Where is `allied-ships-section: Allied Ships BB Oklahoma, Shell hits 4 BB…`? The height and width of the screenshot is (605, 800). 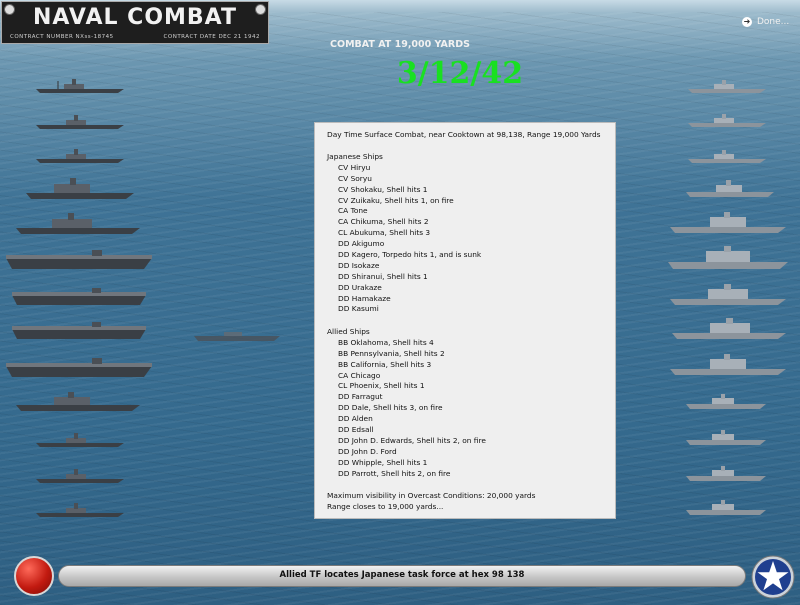 allied-ships-section: Allied Ships BB Oklahoma, Shell hits 4 BB… is located at coordinates (406, 403).